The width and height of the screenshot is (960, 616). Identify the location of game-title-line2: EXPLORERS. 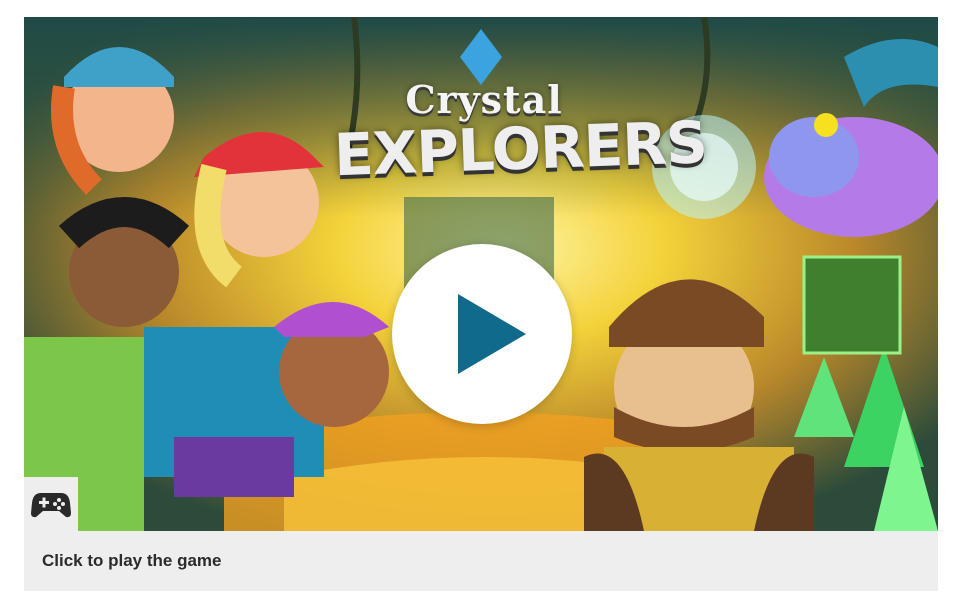
(520, 149).